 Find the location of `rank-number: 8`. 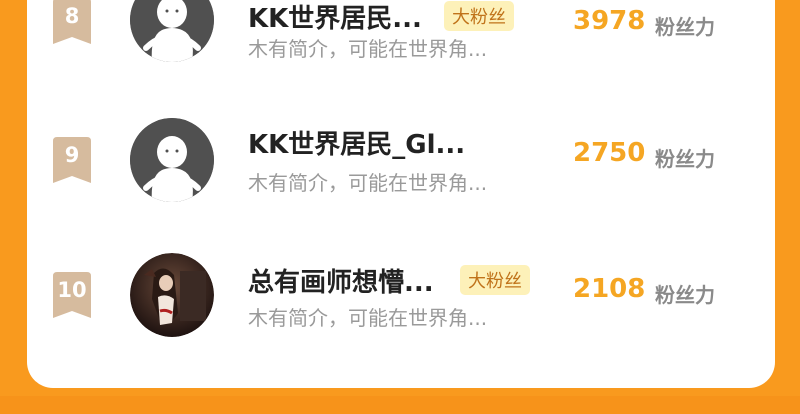

rank-number: 8 is located at coordinates (72, 16).